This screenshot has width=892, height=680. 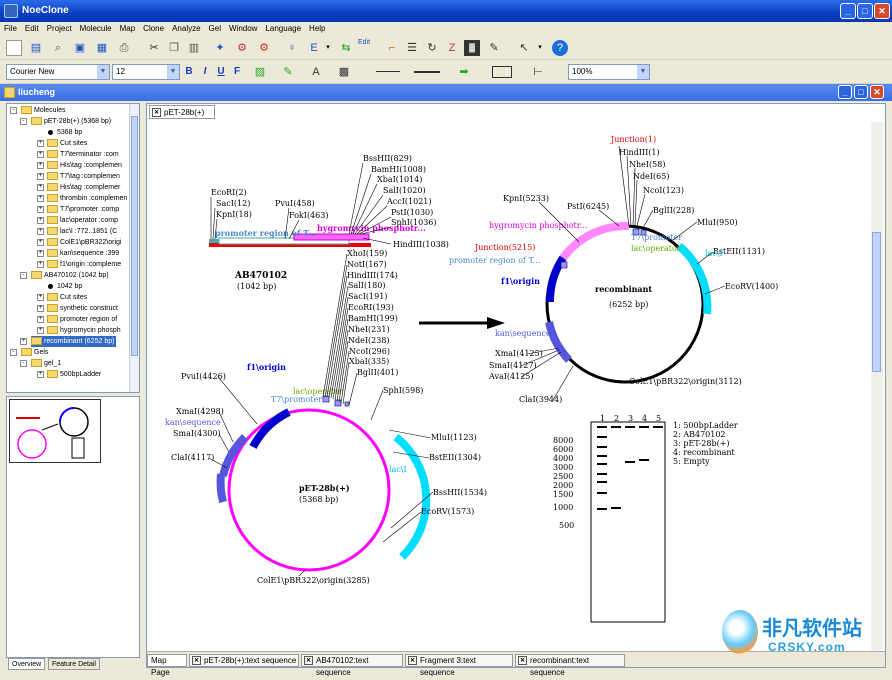 What do you see at coordinates (83, 187) in the screenshot?
I see `tree-node: His\tag :complemer` at bounding box center [83, 187].